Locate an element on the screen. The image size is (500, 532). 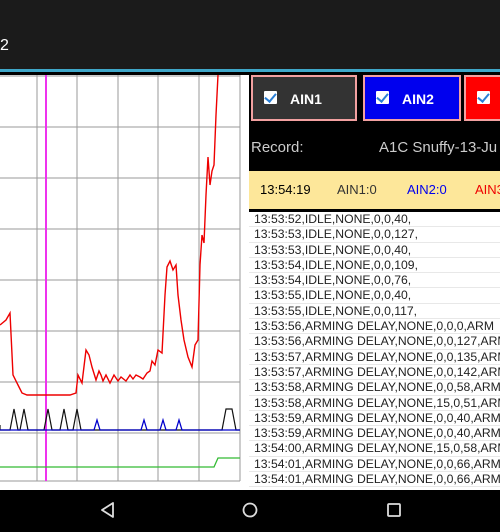
status-ain3: AIN3 is located at coordinates (487, 189).